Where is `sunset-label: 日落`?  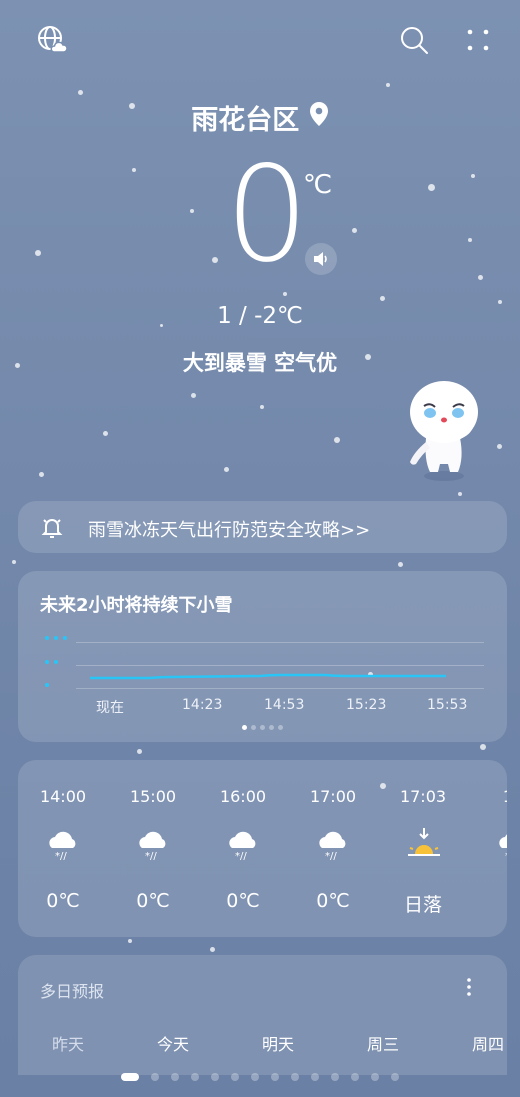
sunset-label: 日落 is located at coordinates (422, 905).